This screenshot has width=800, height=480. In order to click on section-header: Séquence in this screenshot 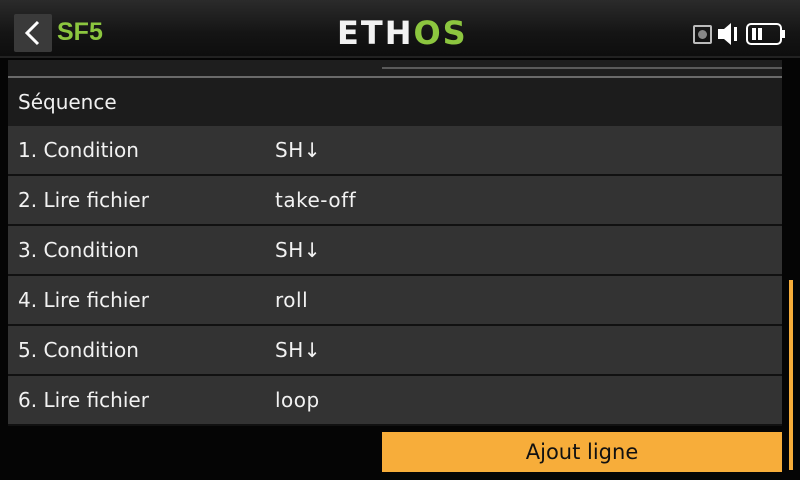, I will do `click(395, 101)`.